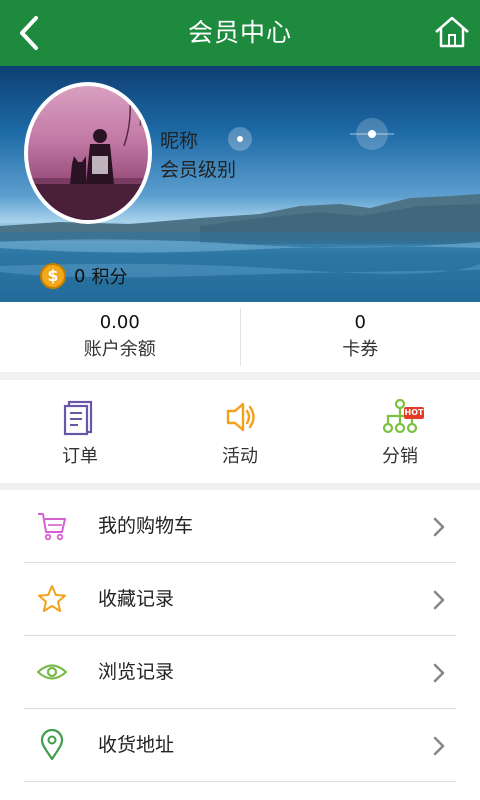  I want to click on quick-action-distribution: 分销, so click(400, 431).